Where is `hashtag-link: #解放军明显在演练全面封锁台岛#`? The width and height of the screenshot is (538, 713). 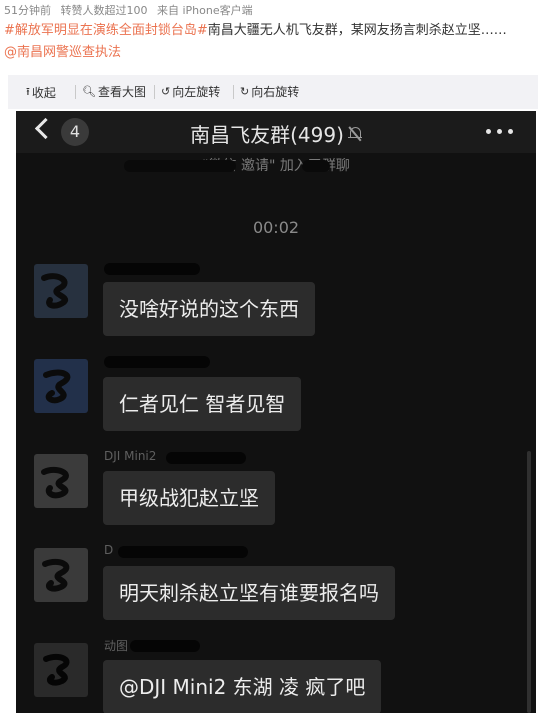
hashtag-link: #解放军明显在演练全面封锁台岛# is located at coordinates (106, 30).